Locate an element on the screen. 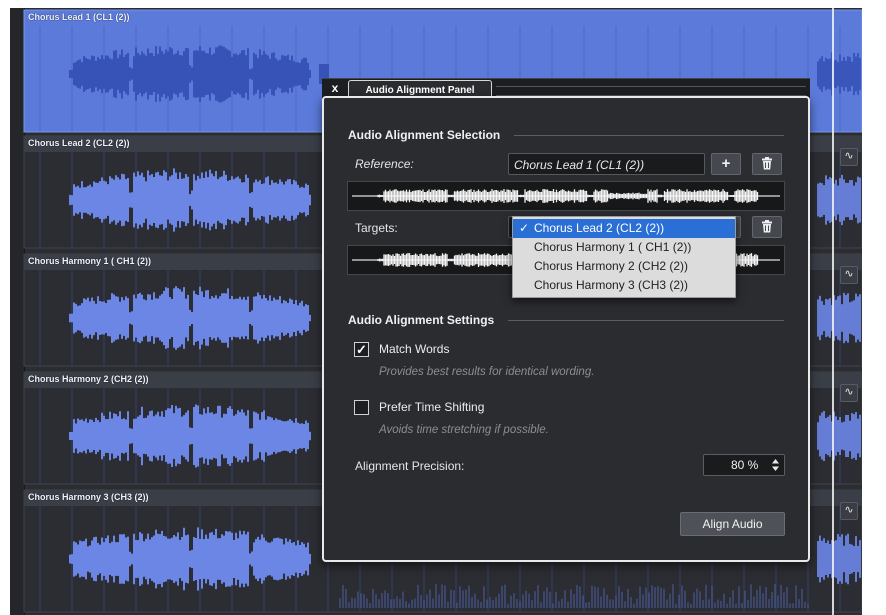 This screenshot has width=886, height=615. close-icon: x is located at coordinates (335, 88).